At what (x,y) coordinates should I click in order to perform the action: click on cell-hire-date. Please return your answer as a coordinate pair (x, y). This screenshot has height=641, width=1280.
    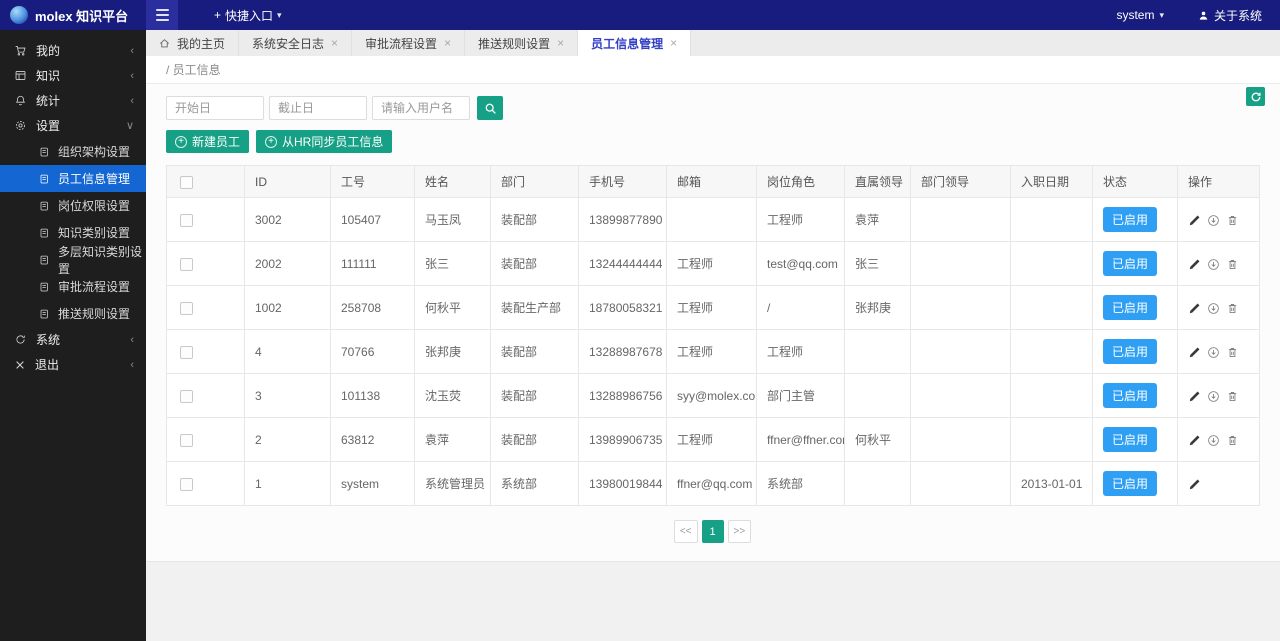
    Looking at the image, I should click on (1051, 439).